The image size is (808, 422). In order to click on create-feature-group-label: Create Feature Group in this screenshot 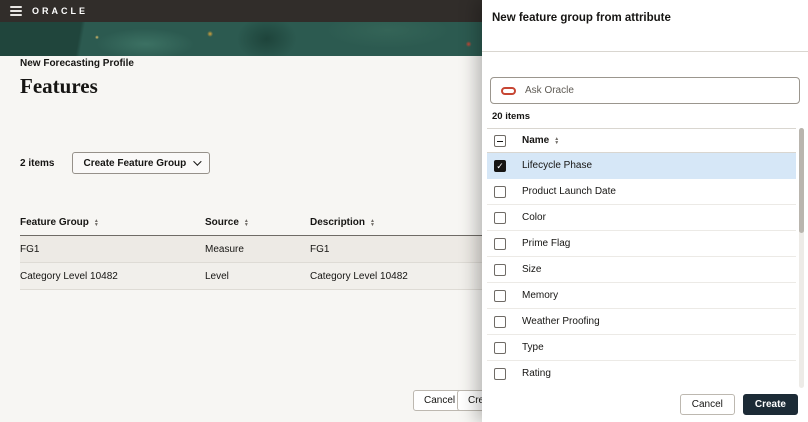, I will do `click(135, 163)`.